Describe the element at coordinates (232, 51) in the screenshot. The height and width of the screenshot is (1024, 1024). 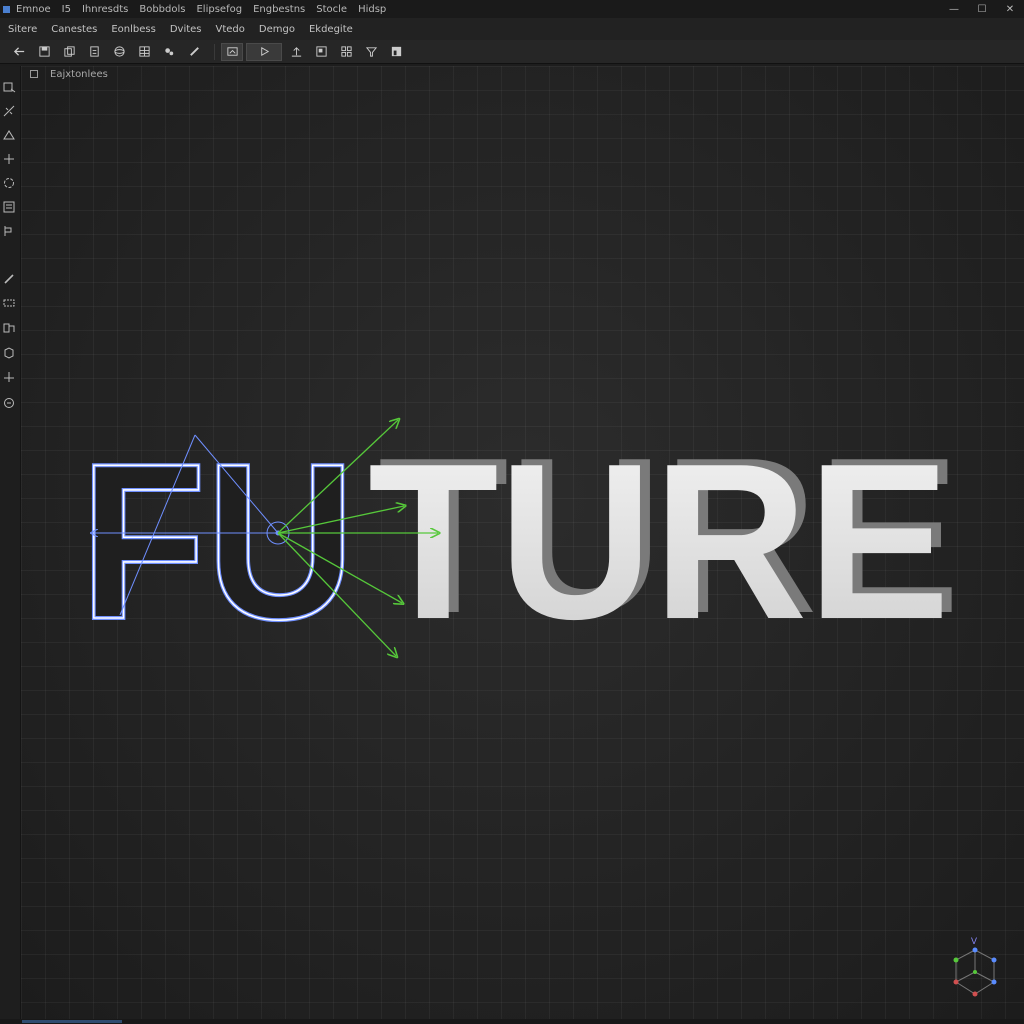
I see `frame-icon` at that location.